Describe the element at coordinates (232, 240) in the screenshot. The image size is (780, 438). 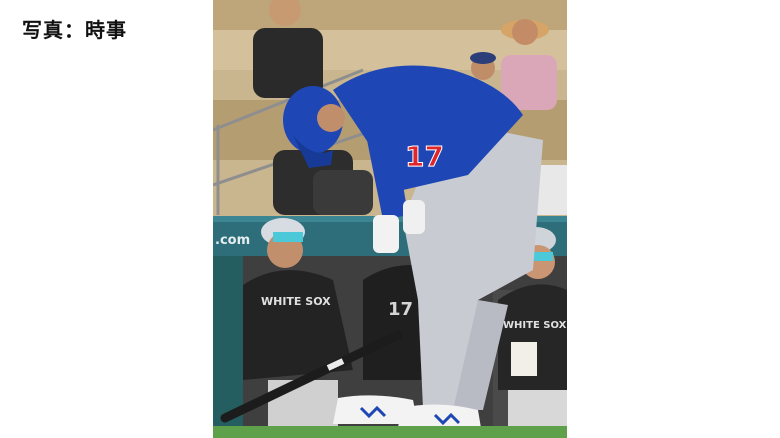
I see `wall-text: .com` at that location.